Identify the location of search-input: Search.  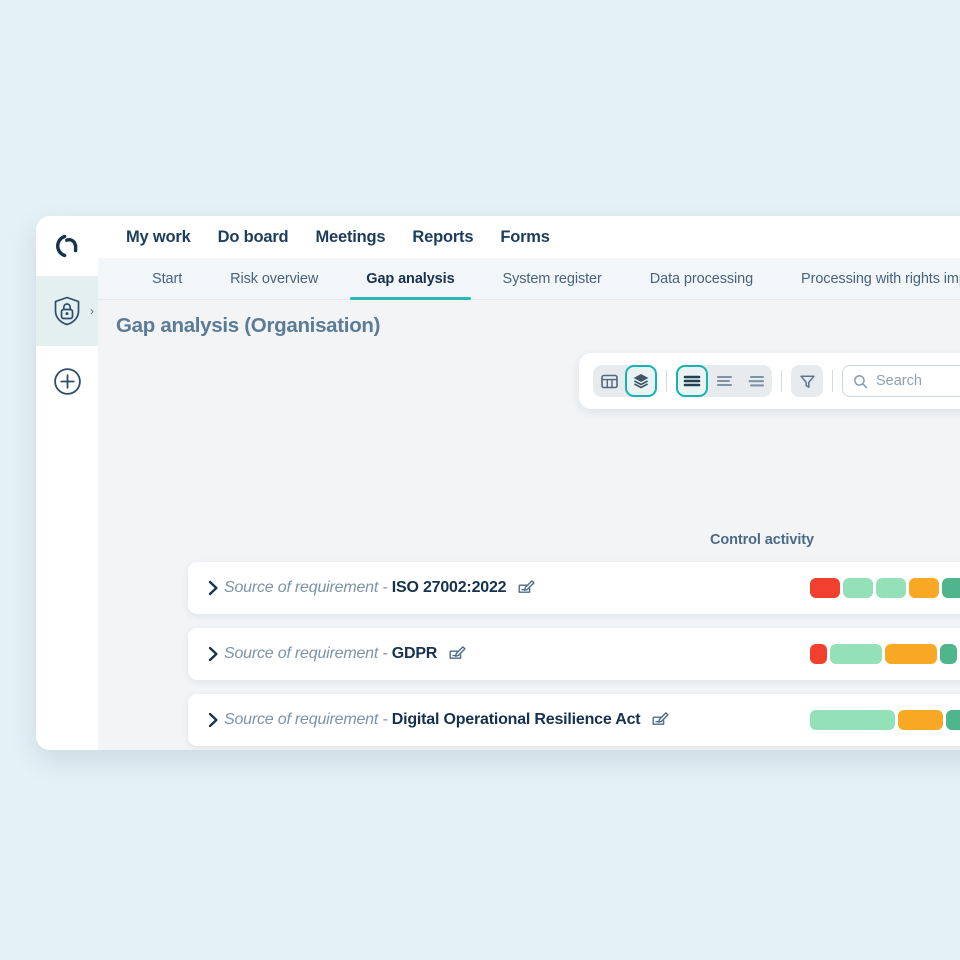
(901, 381).